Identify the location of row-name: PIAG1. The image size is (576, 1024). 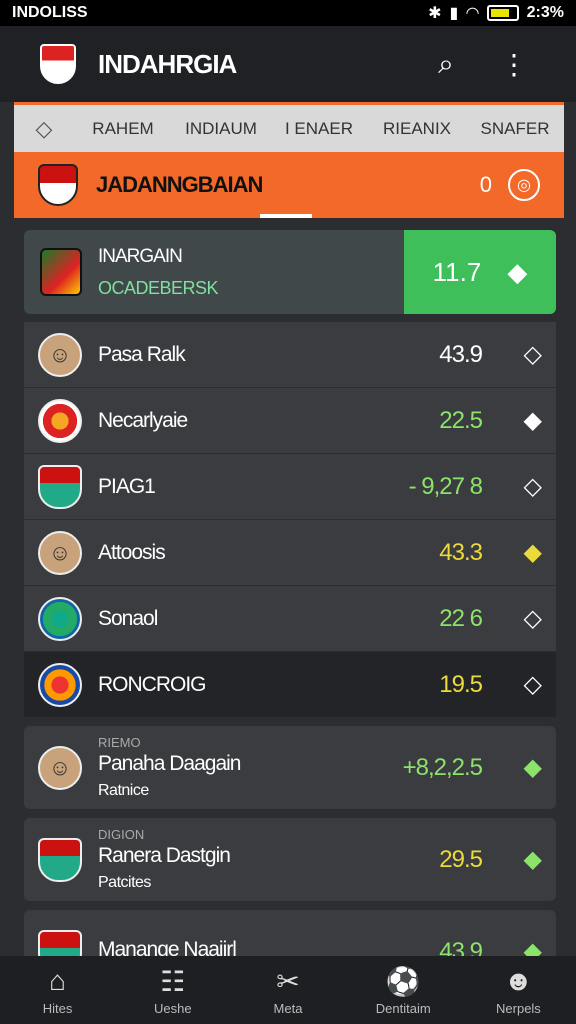
(127, 486).